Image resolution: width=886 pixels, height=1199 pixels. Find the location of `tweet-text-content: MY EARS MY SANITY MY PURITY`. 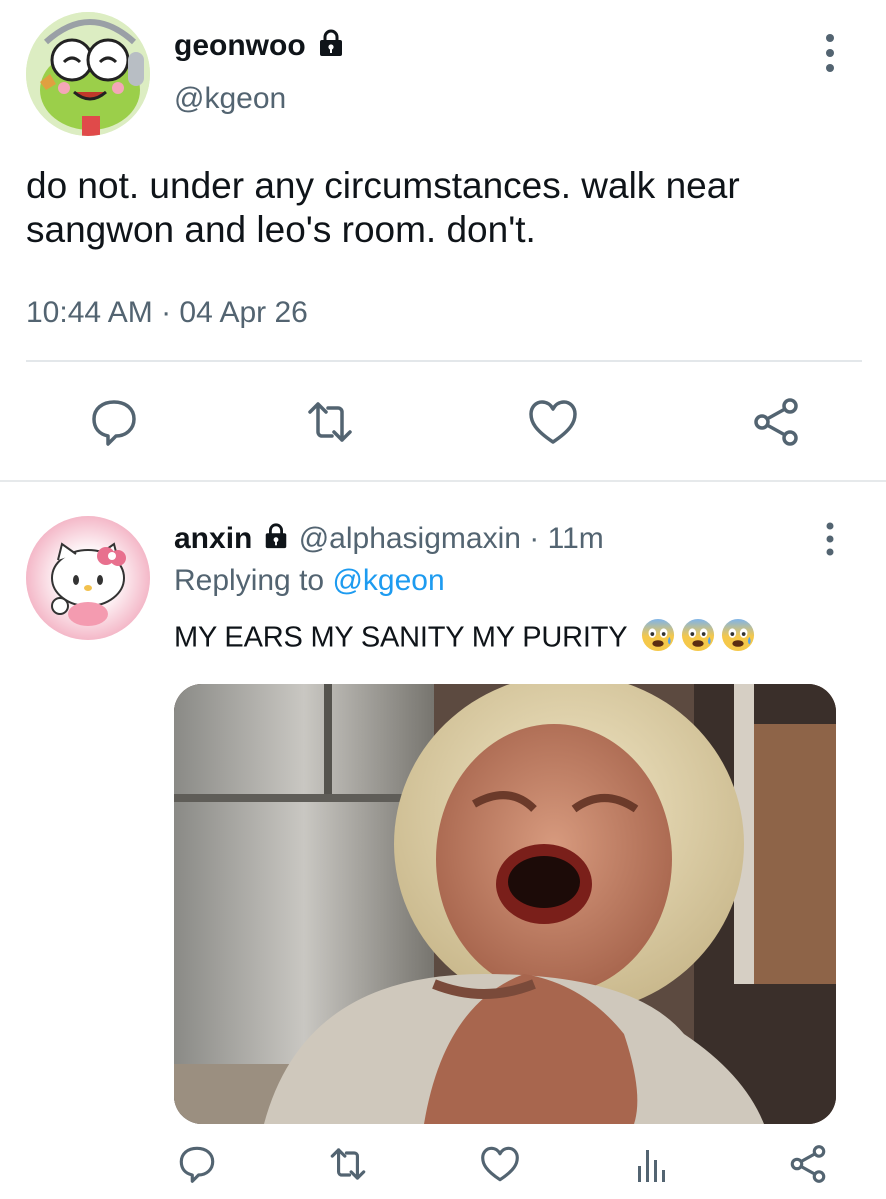

tweet-text-content: MY EARS MY SANITY MY PURITY is located at coordinates (400, 637).